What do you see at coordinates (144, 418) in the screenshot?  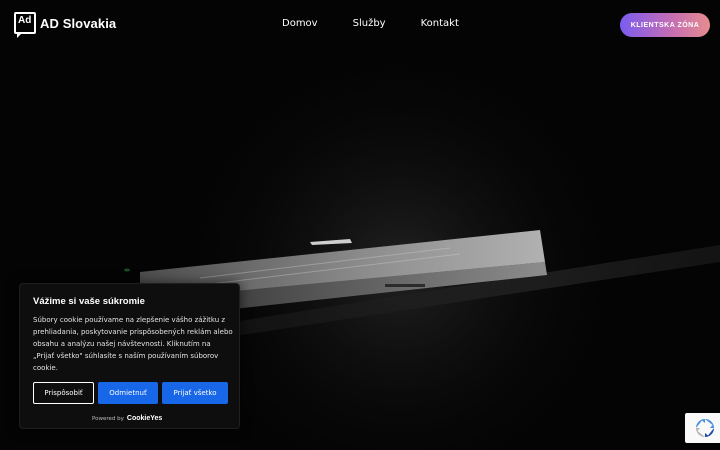 I see `cookieyes-logo: CookieYes` at bounding box center [144, 418].